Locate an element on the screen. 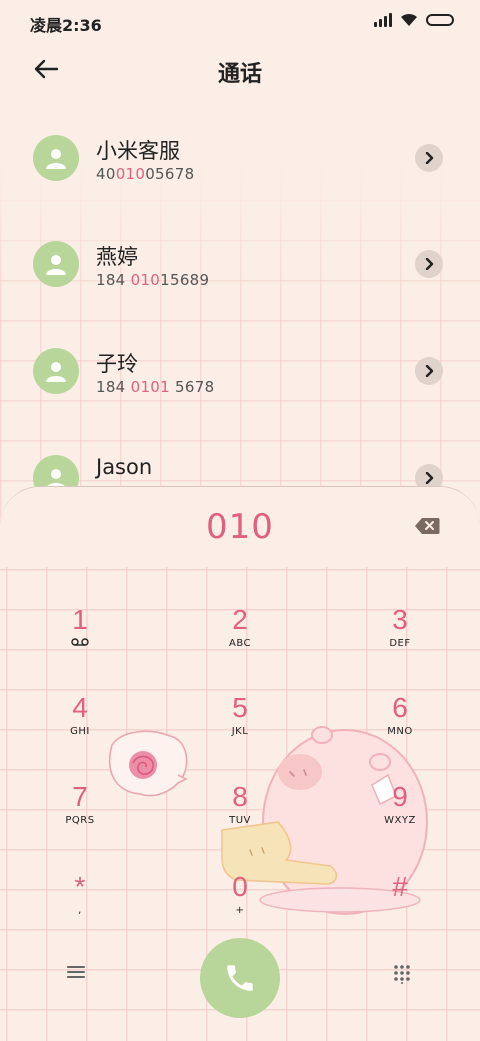  contact-item: 燕婷 184 01015689 is located at coordinates (240, 281).